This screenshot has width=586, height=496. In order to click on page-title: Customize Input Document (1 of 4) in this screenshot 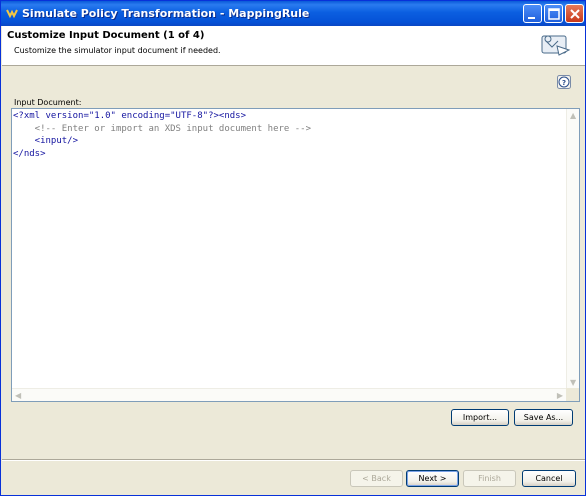, I will do `click(106, 35)`.